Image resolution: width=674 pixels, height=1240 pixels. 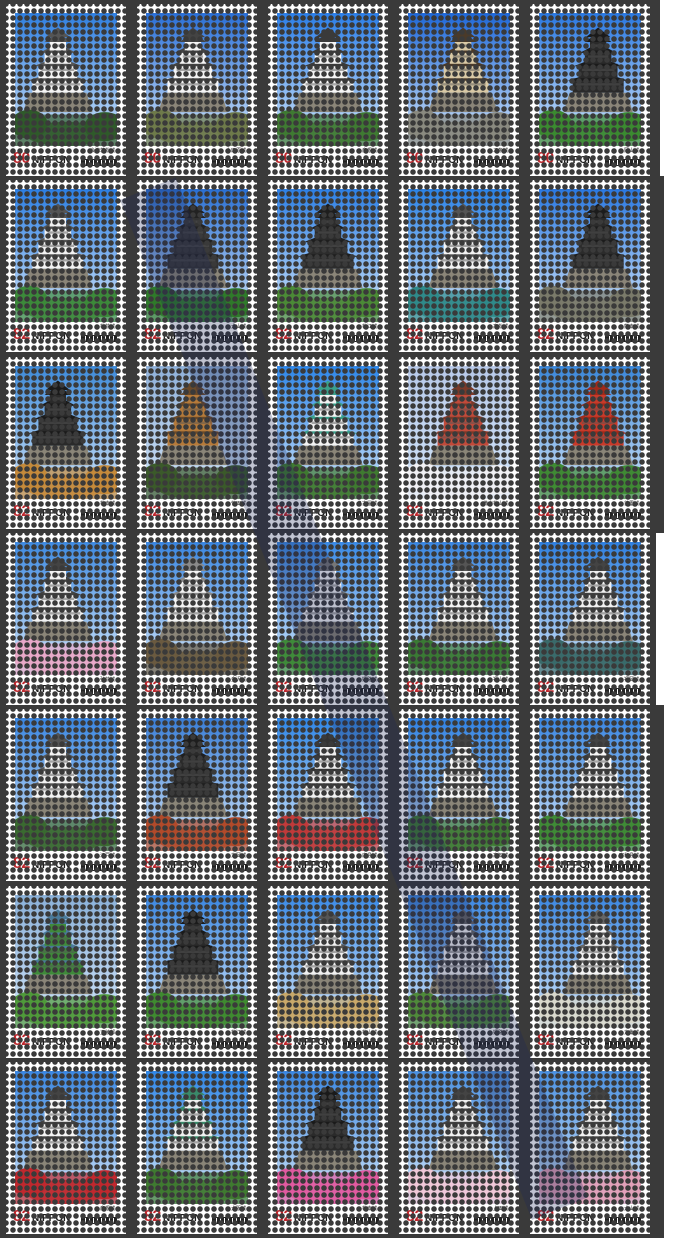 I want to click on castle-caption: 会津若松城, so click(x=102, y=151).